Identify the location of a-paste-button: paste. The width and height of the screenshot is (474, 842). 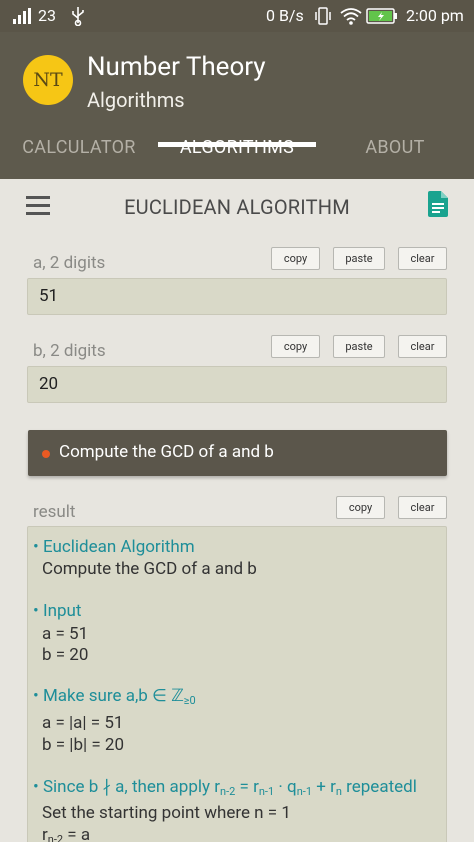
(359, 258).